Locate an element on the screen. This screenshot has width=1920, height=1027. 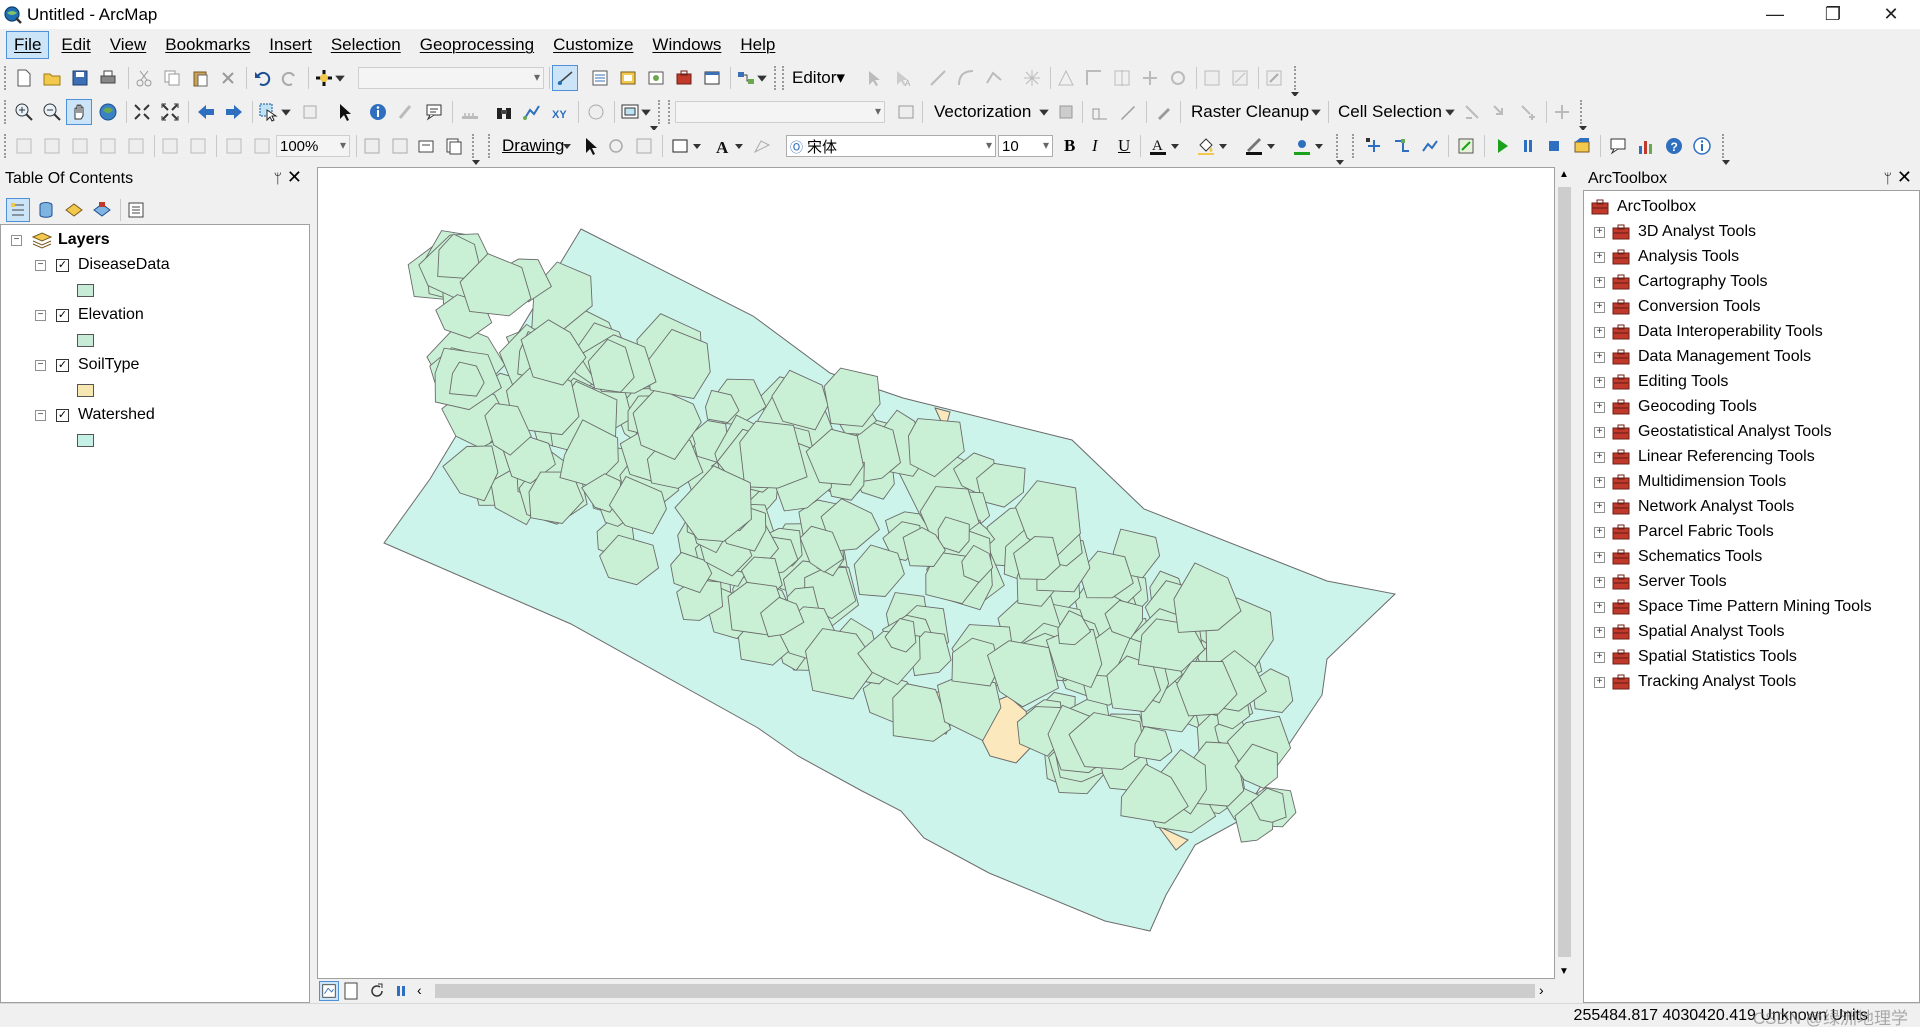
menu-selection: Selection is located at coordinates (366, 45).